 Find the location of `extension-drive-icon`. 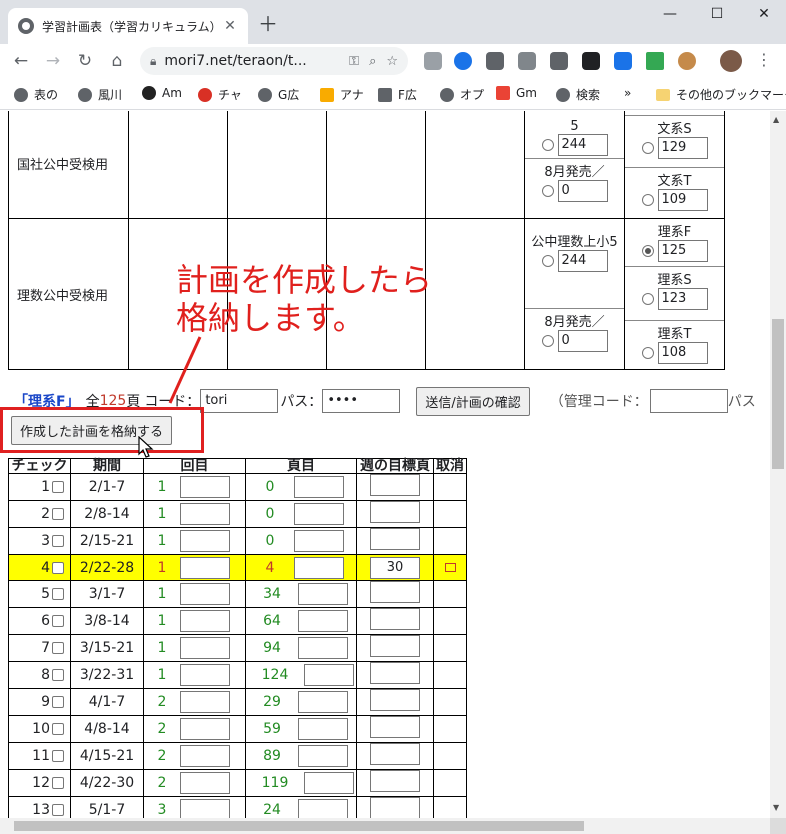

extension-drive-icon is located at coordinates (433, 61).